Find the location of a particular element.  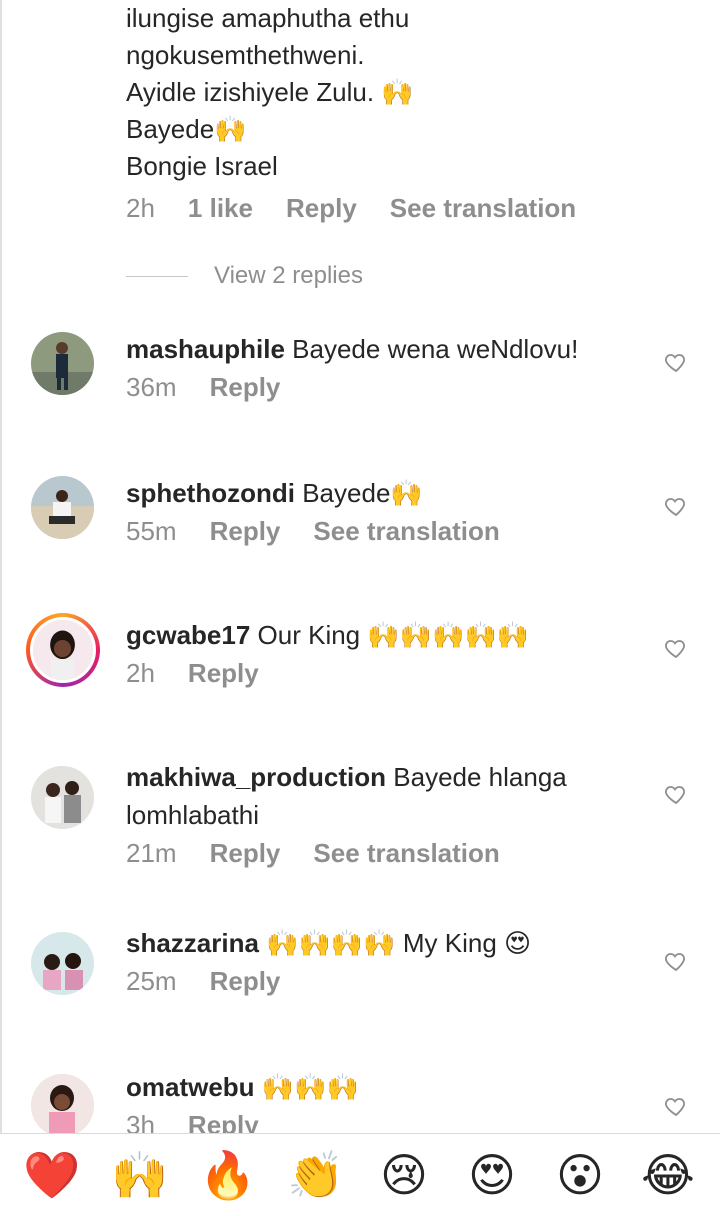

likes-count-link: 1 like is located at coordinates (220, 208).